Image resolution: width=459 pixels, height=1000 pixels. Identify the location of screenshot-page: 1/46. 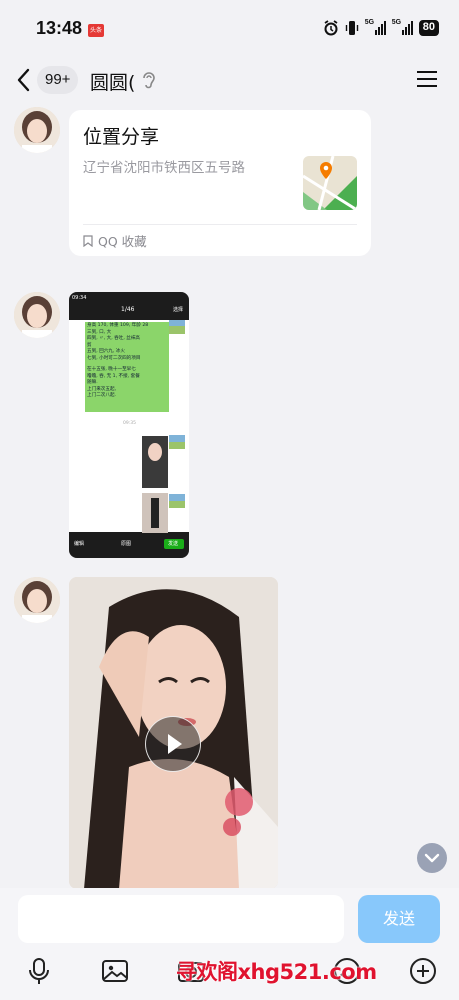
(128, 309).